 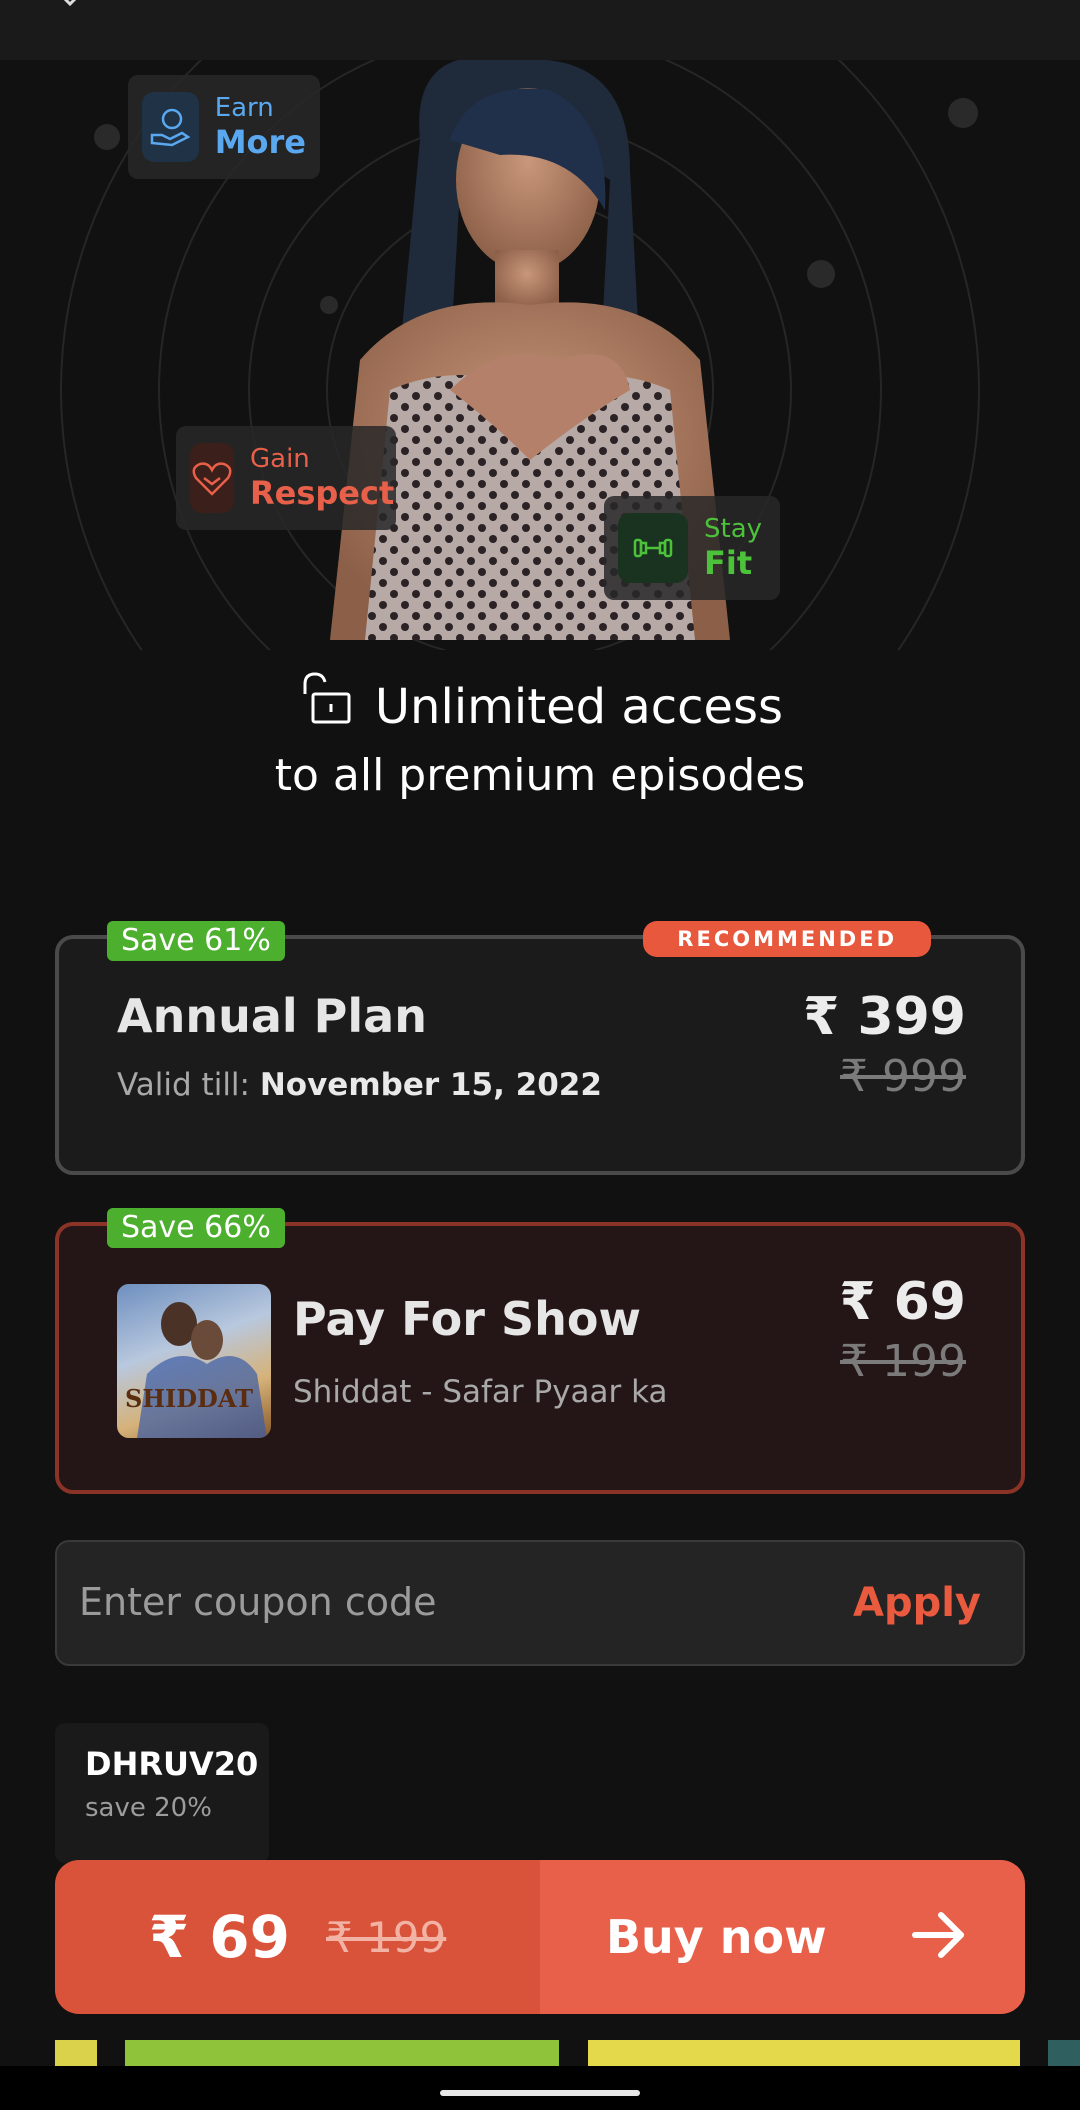 I want to click on home-handle, so click(x=540, y=2093).